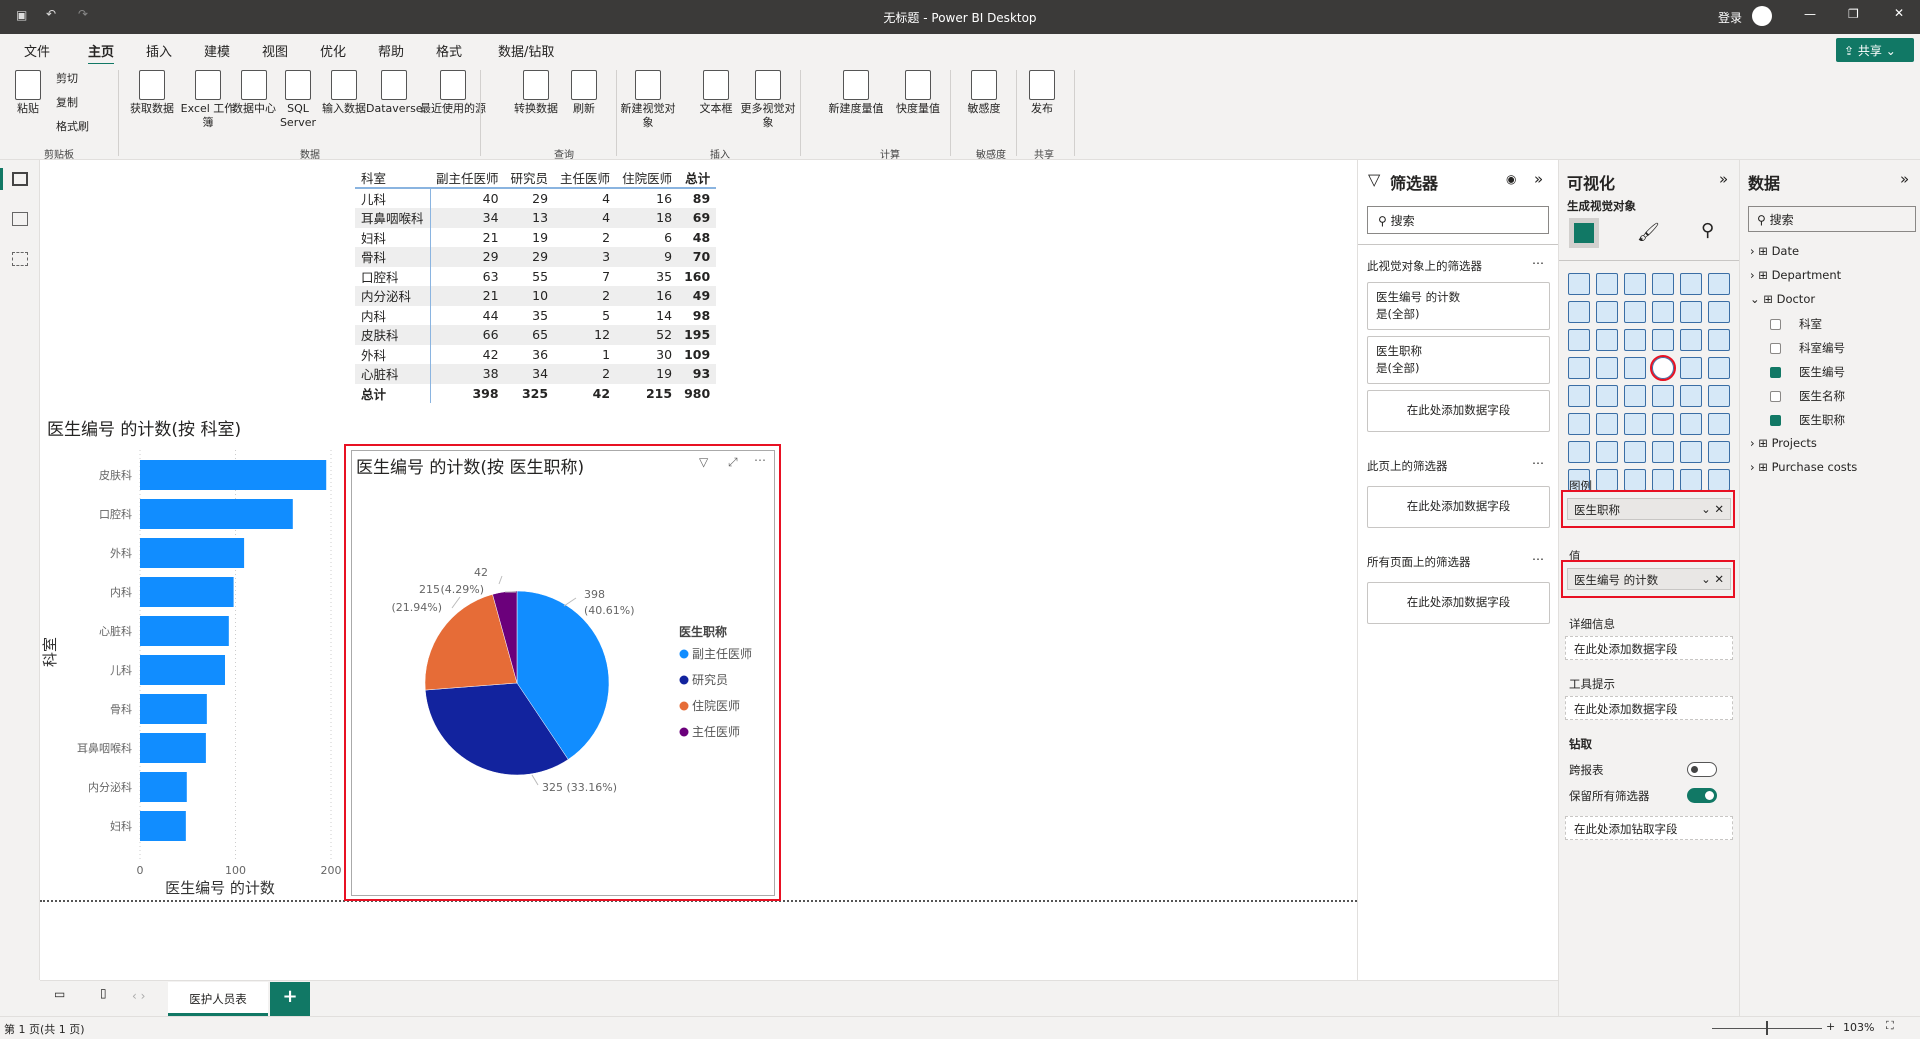 The height and width of the screenshot is (1039, 1920). Describe the element at coordinates (918, 93) in the screenshot. I see `ribbon-button: 快度量值` at that location.